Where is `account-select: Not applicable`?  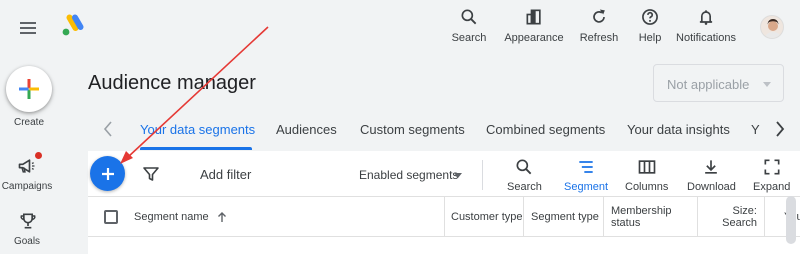 account-select: Not applicable is located at coordinates (718, 83).